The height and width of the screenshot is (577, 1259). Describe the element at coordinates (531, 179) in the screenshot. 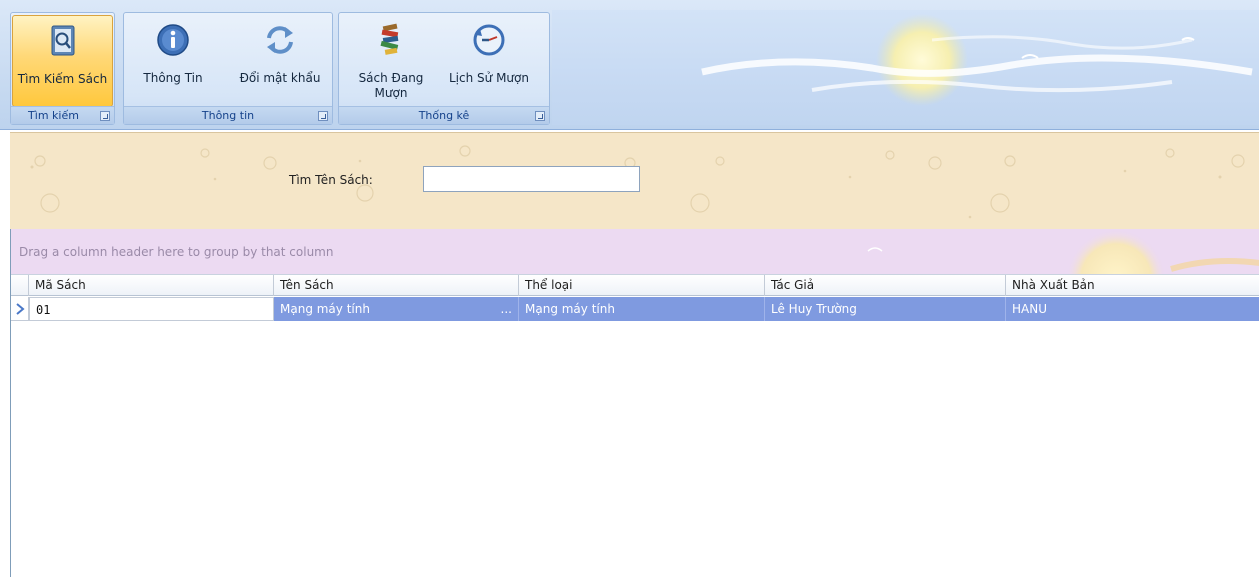

I see `book-title-search-input` at that location.